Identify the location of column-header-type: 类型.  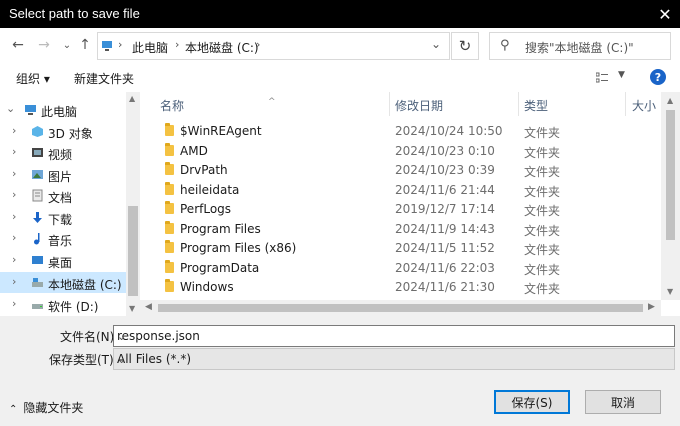
(536, 105).